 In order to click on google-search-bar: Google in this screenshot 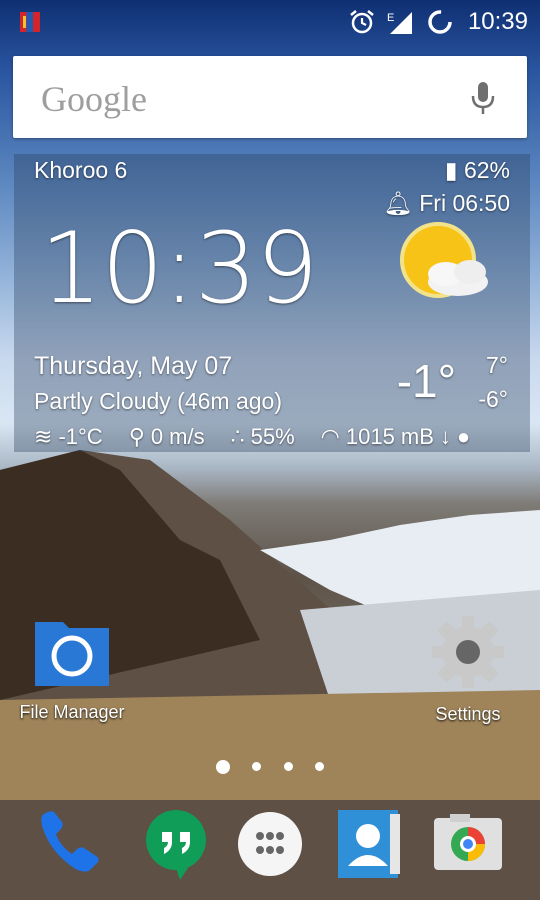, I will do `click(270, 97)`.